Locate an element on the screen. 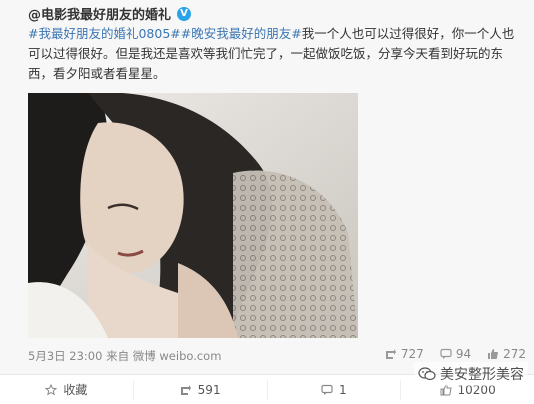  thumbs-up-icon is located at coordinates (493, 354).